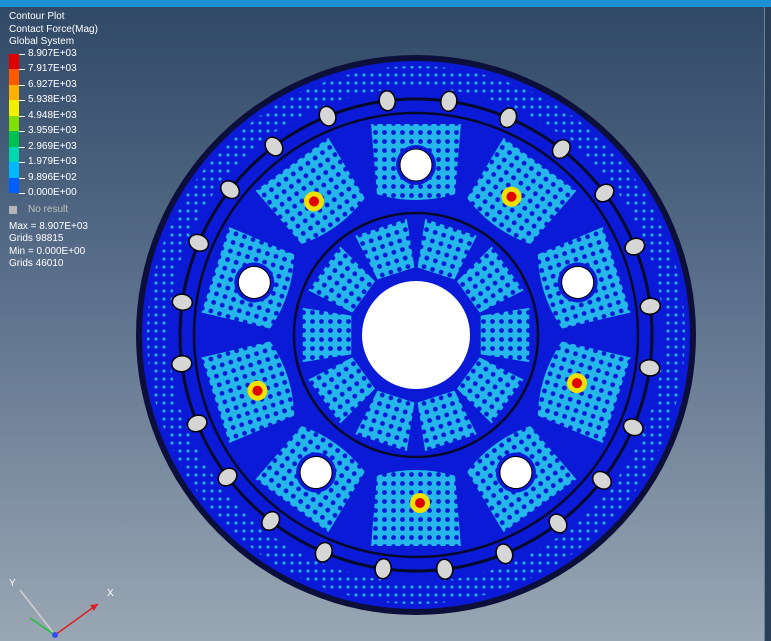 Image resolution: width=771 pixels, height=641 pixels. What do you see at coordinates (55, 635) in the screenshot?
I see `triad-origin` at bounding box center [55, 635].